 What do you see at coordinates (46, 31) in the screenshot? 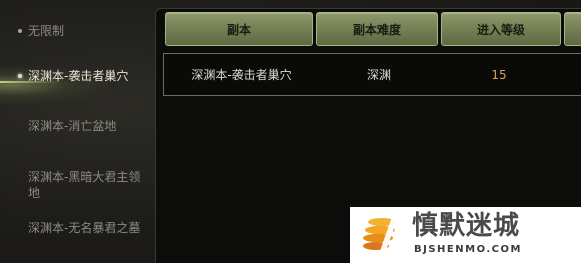
I see `sidebar-item-label: 无限制` at bounding box center [46, 31].